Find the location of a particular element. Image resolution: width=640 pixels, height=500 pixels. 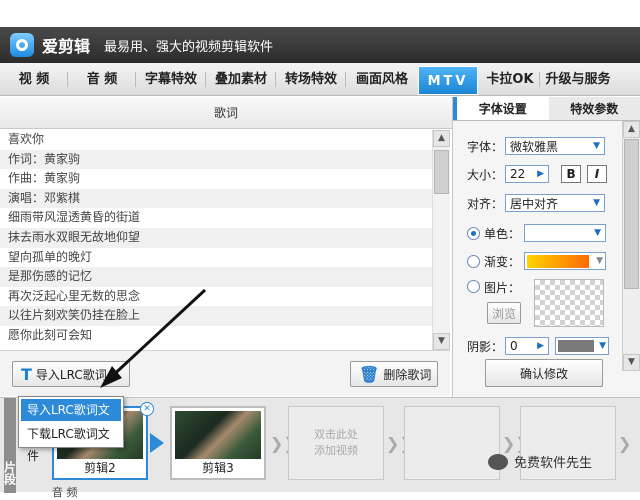

align-value: 居中对齐 is located at coordinates (534, 203).